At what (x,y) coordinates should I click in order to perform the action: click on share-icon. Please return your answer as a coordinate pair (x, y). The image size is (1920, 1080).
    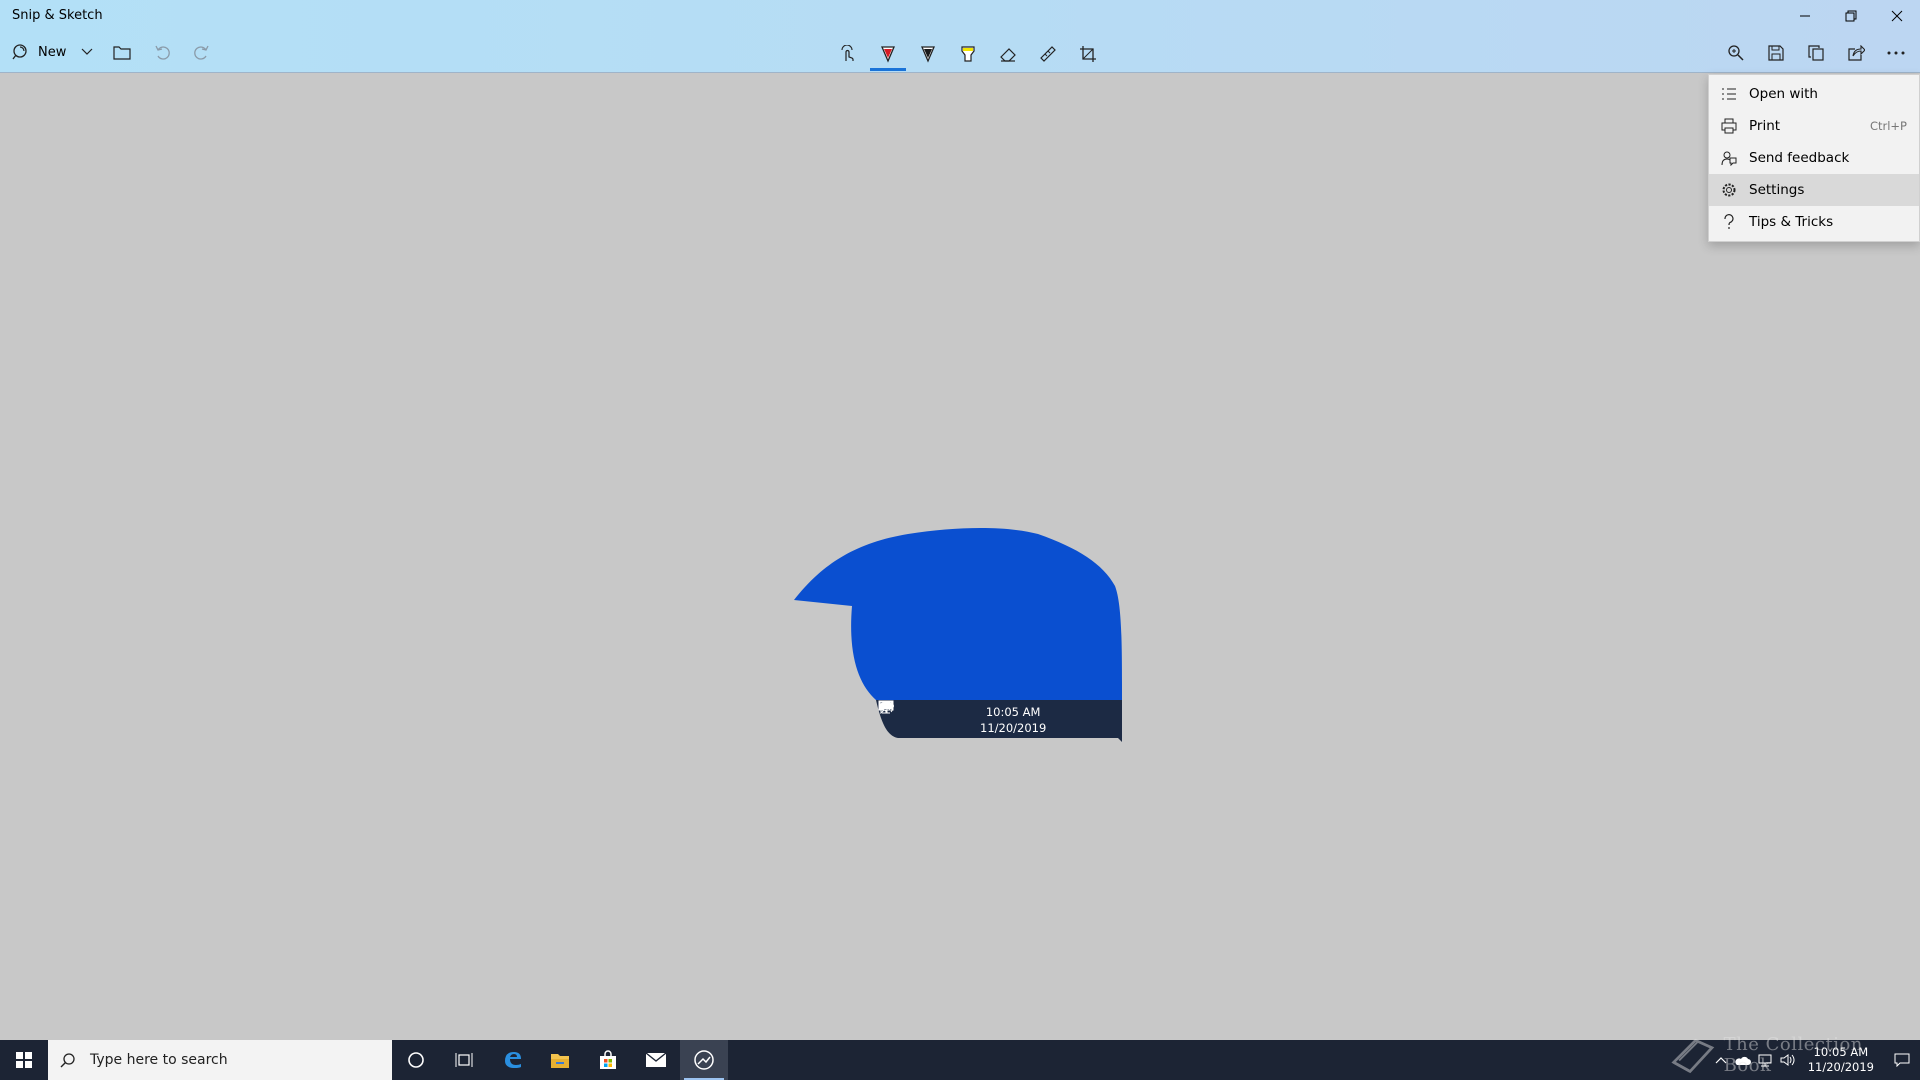
    Looking at the image, I should click on (1856, 53).